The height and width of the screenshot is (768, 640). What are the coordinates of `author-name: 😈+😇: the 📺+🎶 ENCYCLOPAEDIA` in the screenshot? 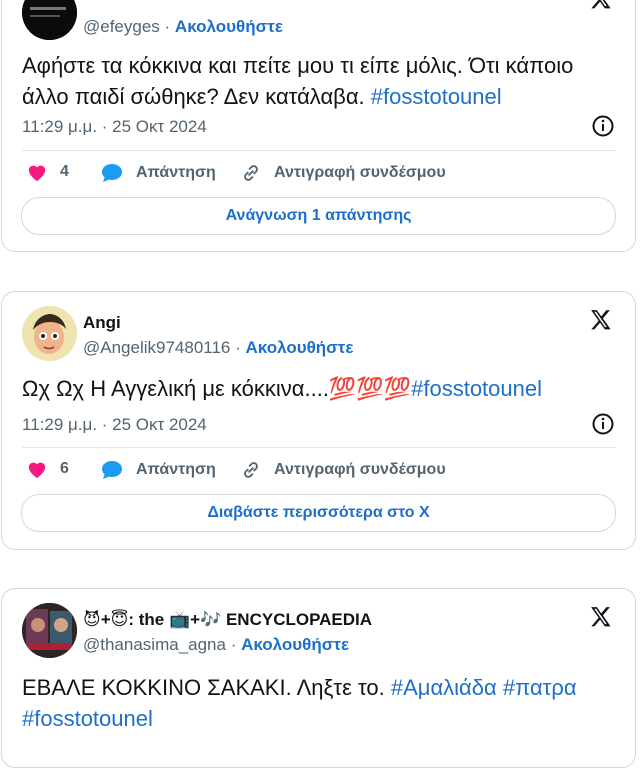 It's located at (227, 620).